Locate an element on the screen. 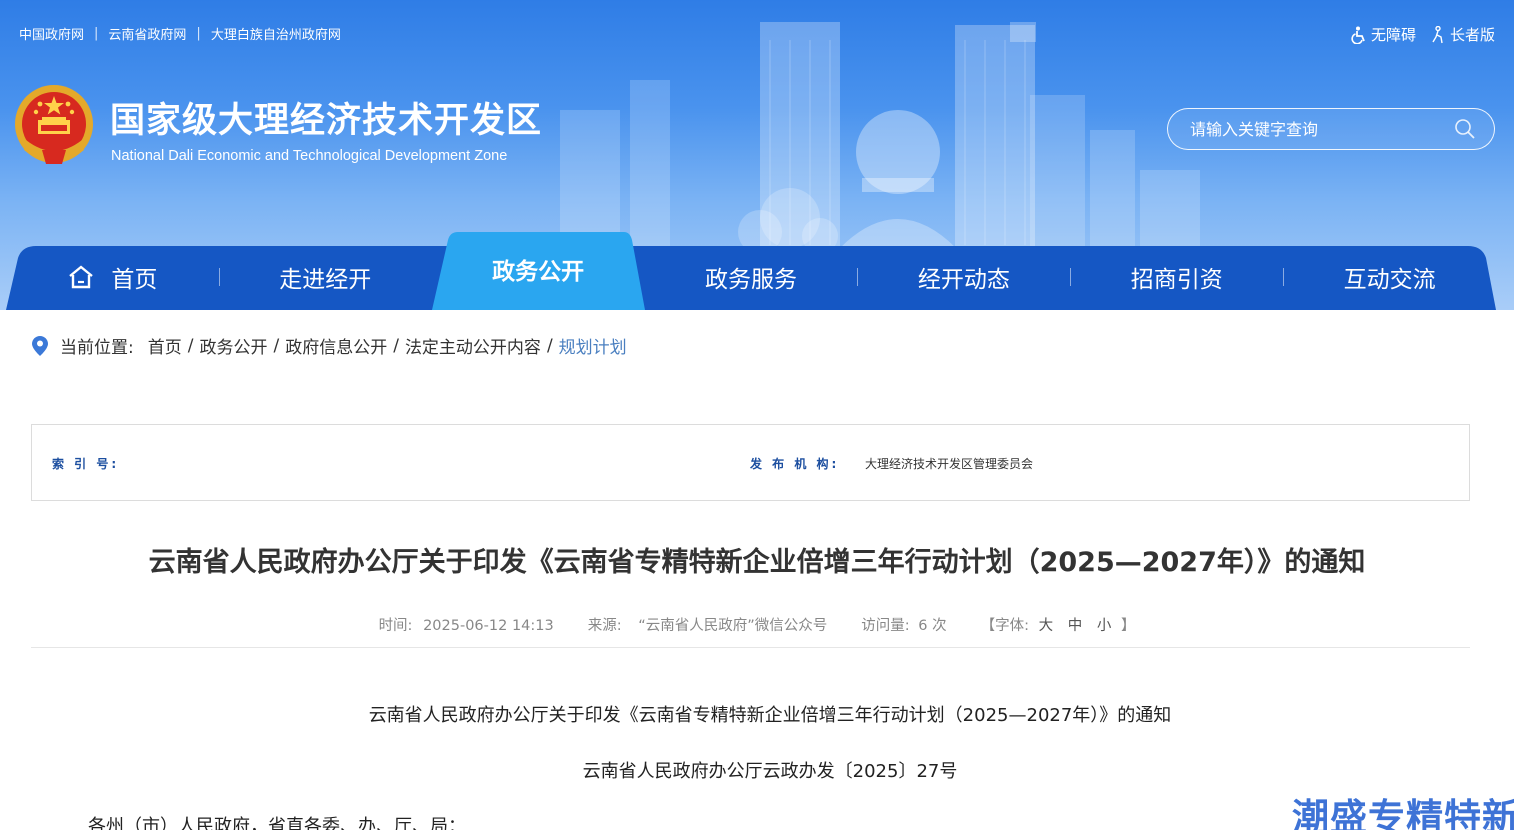 Image resolution: width=1514 pixels, height=830 pixels. barrier-free-label: 无障碍 is located at coordinates (1393, 35).